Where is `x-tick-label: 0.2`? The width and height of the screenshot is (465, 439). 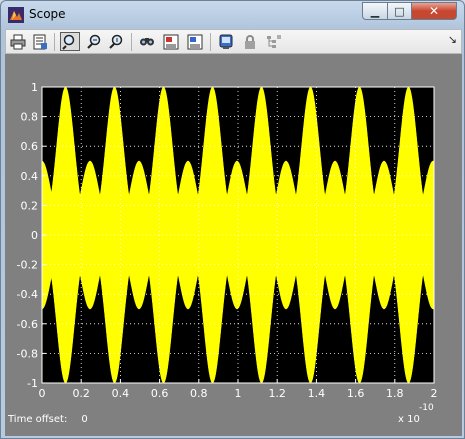
x-tick-label: 0.2 is located at coordinates (81, 393).